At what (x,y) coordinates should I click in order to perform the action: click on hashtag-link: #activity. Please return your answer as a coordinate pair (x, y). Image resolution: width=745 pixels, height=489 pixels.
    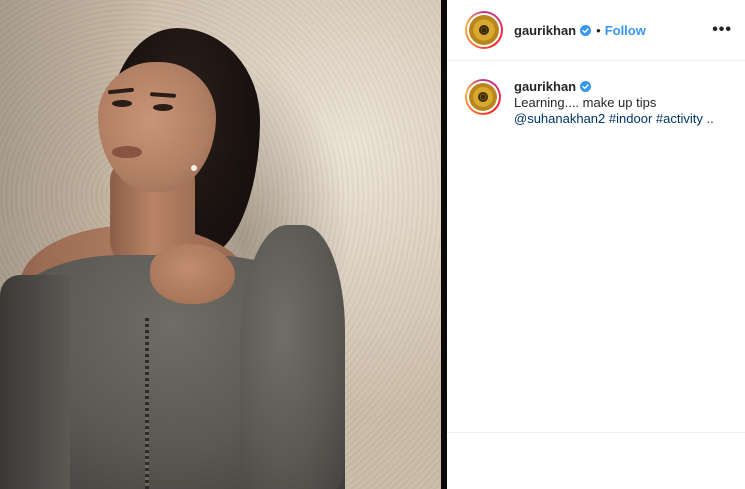
    Looking at the image, I should click on (679, 118).